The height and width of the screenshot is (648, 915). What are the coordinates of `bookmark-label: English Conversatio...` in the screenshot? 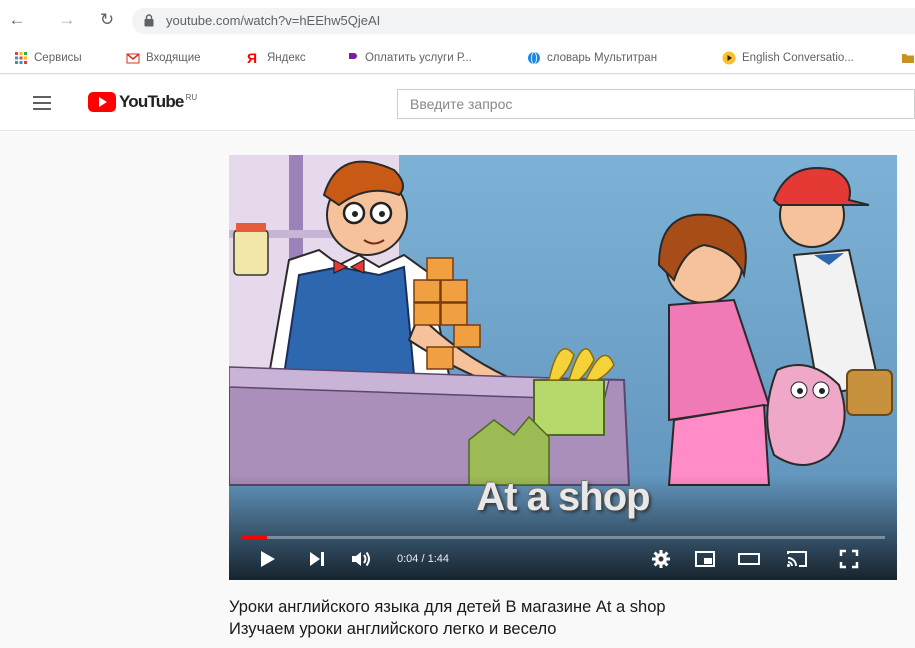 It's located at (798, 58).